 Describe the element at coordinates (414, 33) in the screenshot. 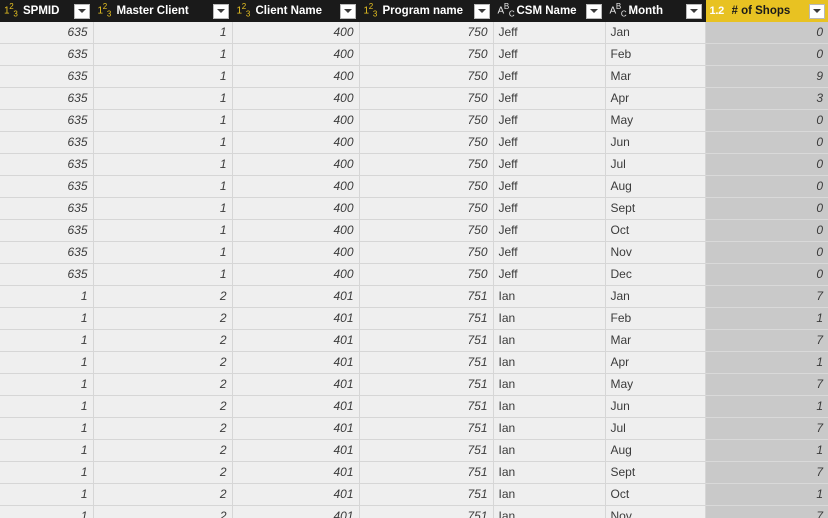

I see `table-row: 635 1 400 750 Jeff Jan 0` at that location.